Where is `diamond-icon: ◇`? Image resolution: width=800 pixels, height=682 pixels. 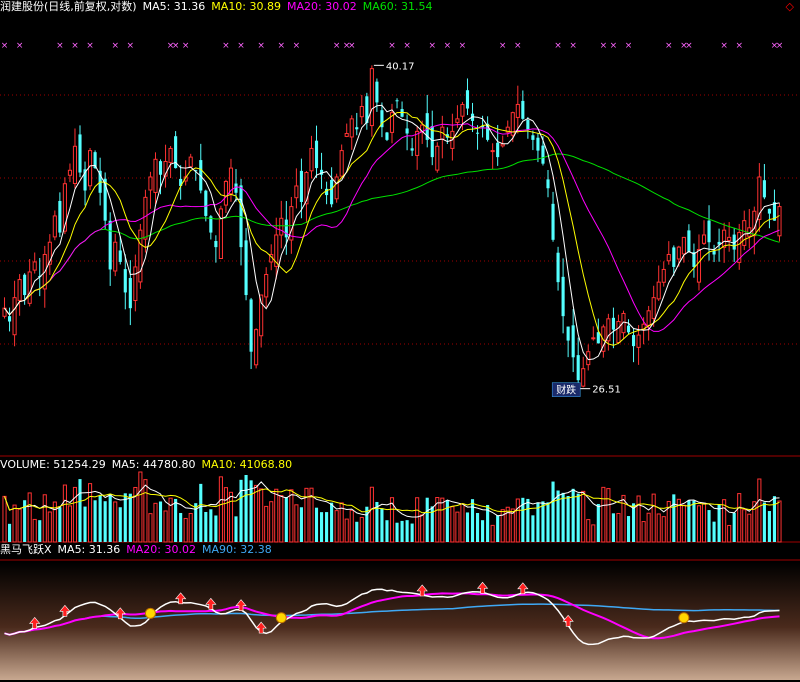
diamond-icon: ◇ is located at coordinates (790, 7).